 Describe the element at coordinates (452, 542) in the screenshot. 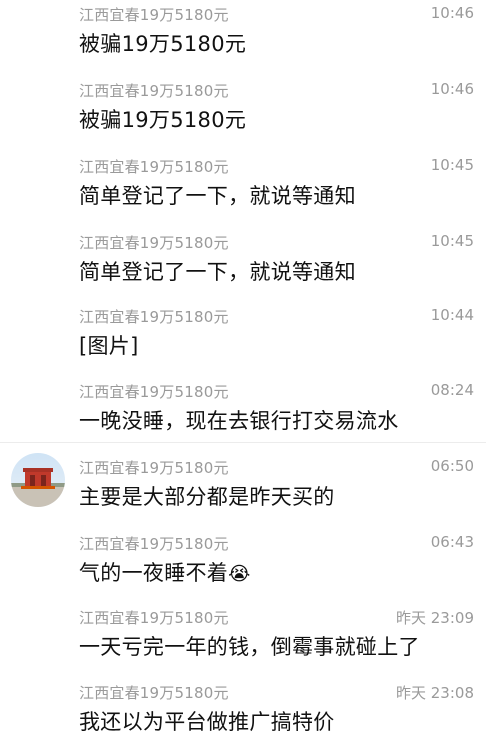

I see `message-time: 06:43` at that location.